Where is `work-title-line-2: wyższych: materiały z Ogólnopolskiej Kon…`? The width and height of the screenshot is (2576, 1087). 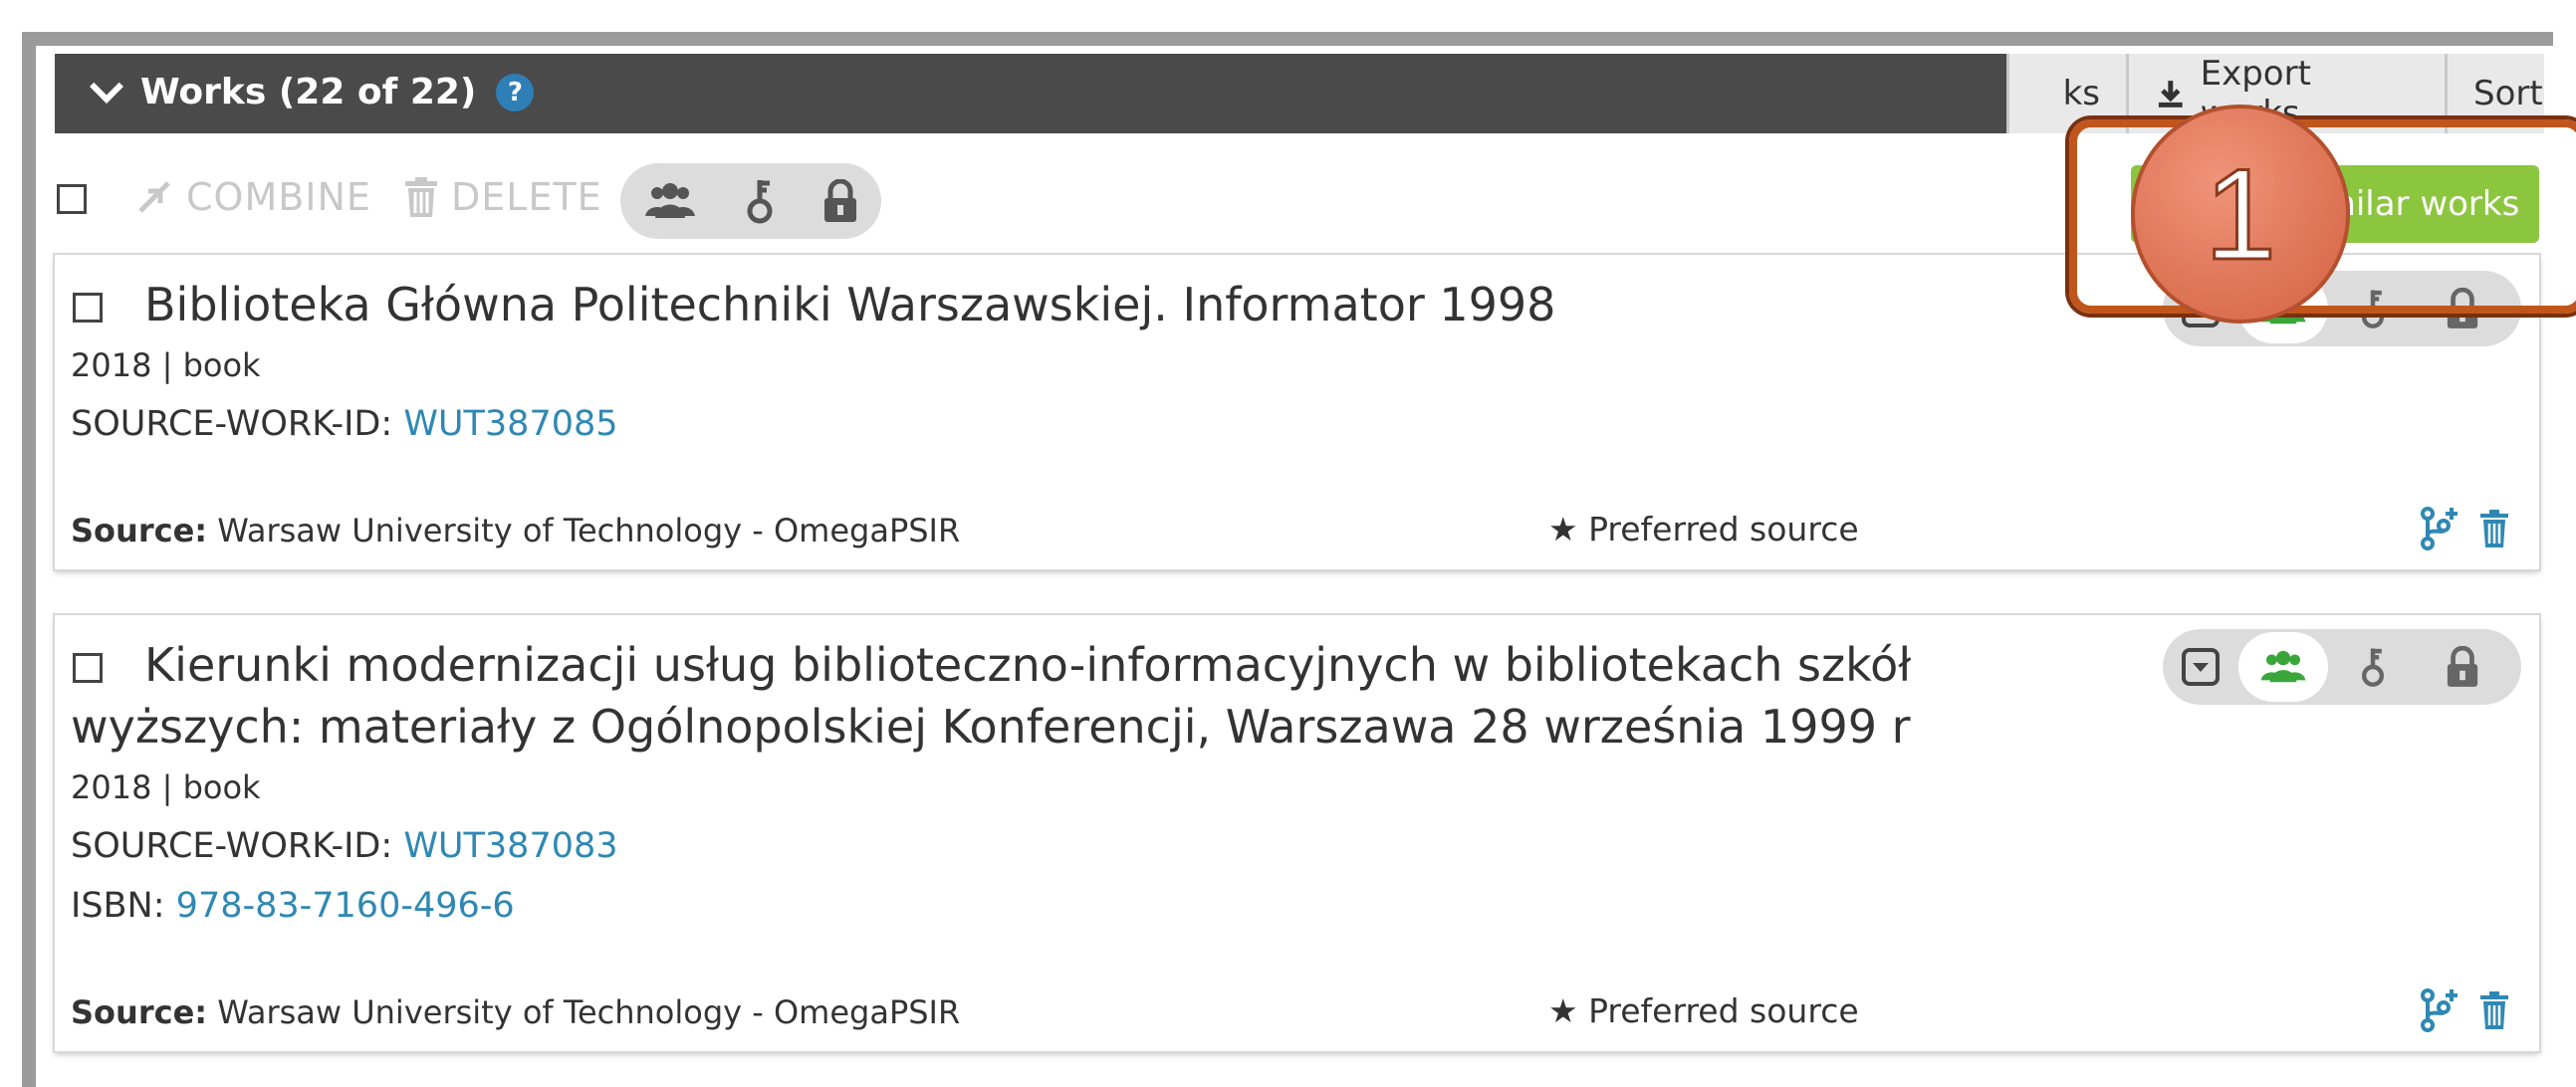
work-title-line-2: wyższych: materiały z Ogólnopolskiej Kon… is located at coordinates (991, 727).